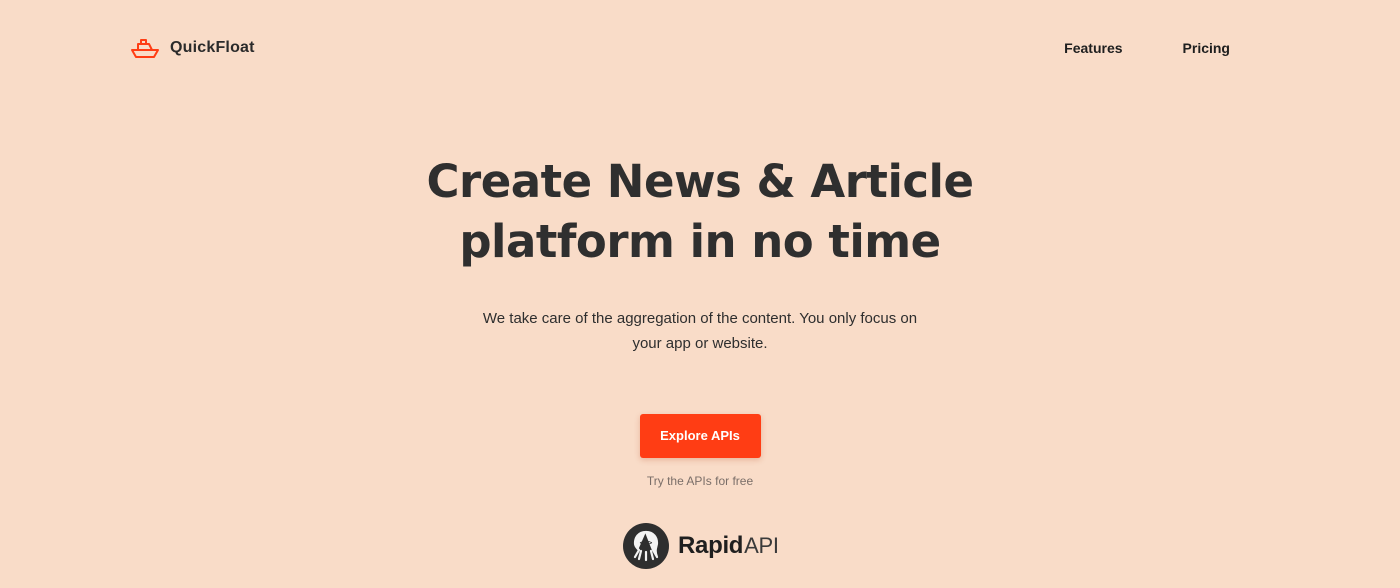 The height and width of the screenshot is (588, 1400). I want to click on hero-title-line-2: platform in no time, so click(700, 241).